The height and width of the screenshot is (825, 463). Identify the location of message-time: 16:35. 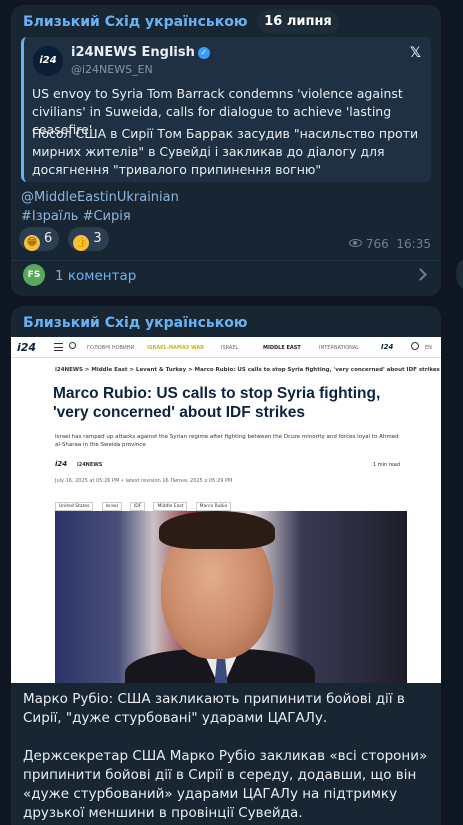
(413, 244).